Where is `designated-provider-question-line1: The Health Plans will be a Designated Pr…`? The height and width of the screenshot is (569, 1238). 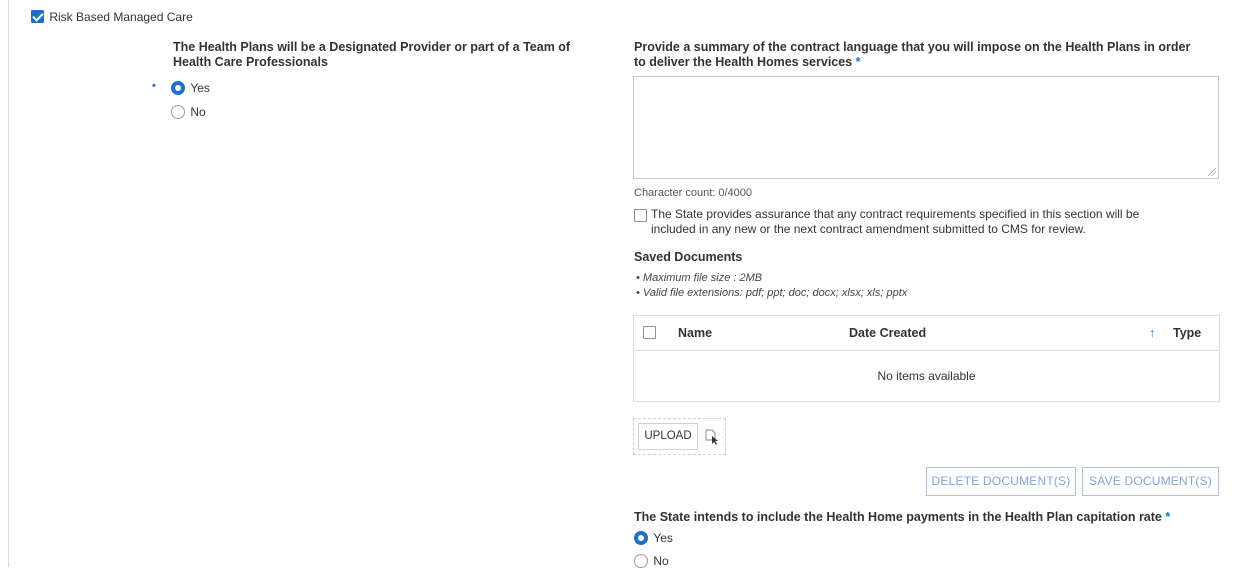 designated-provider-question-line1: The Health Plans will be a Designated Pr… is located at coordinates (372, 47).